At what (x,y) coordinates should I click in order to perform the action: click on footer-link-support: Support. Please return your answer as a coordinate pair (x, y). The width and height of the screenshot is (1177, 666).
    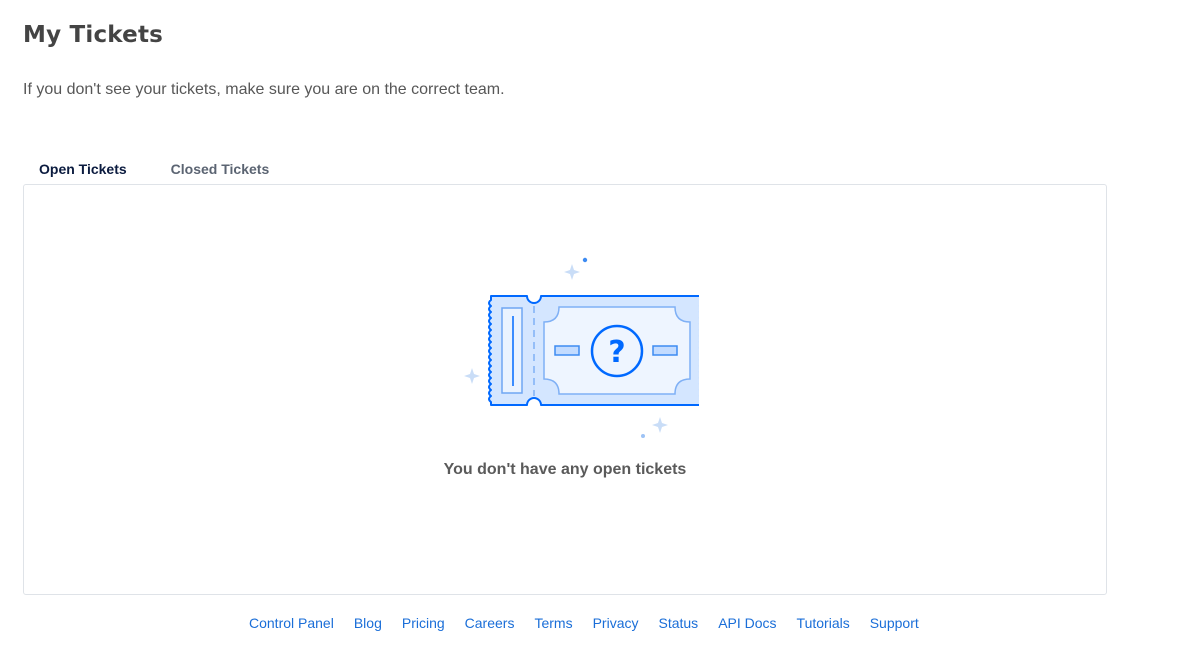
    Looking at the image, I should click on (894, 623).